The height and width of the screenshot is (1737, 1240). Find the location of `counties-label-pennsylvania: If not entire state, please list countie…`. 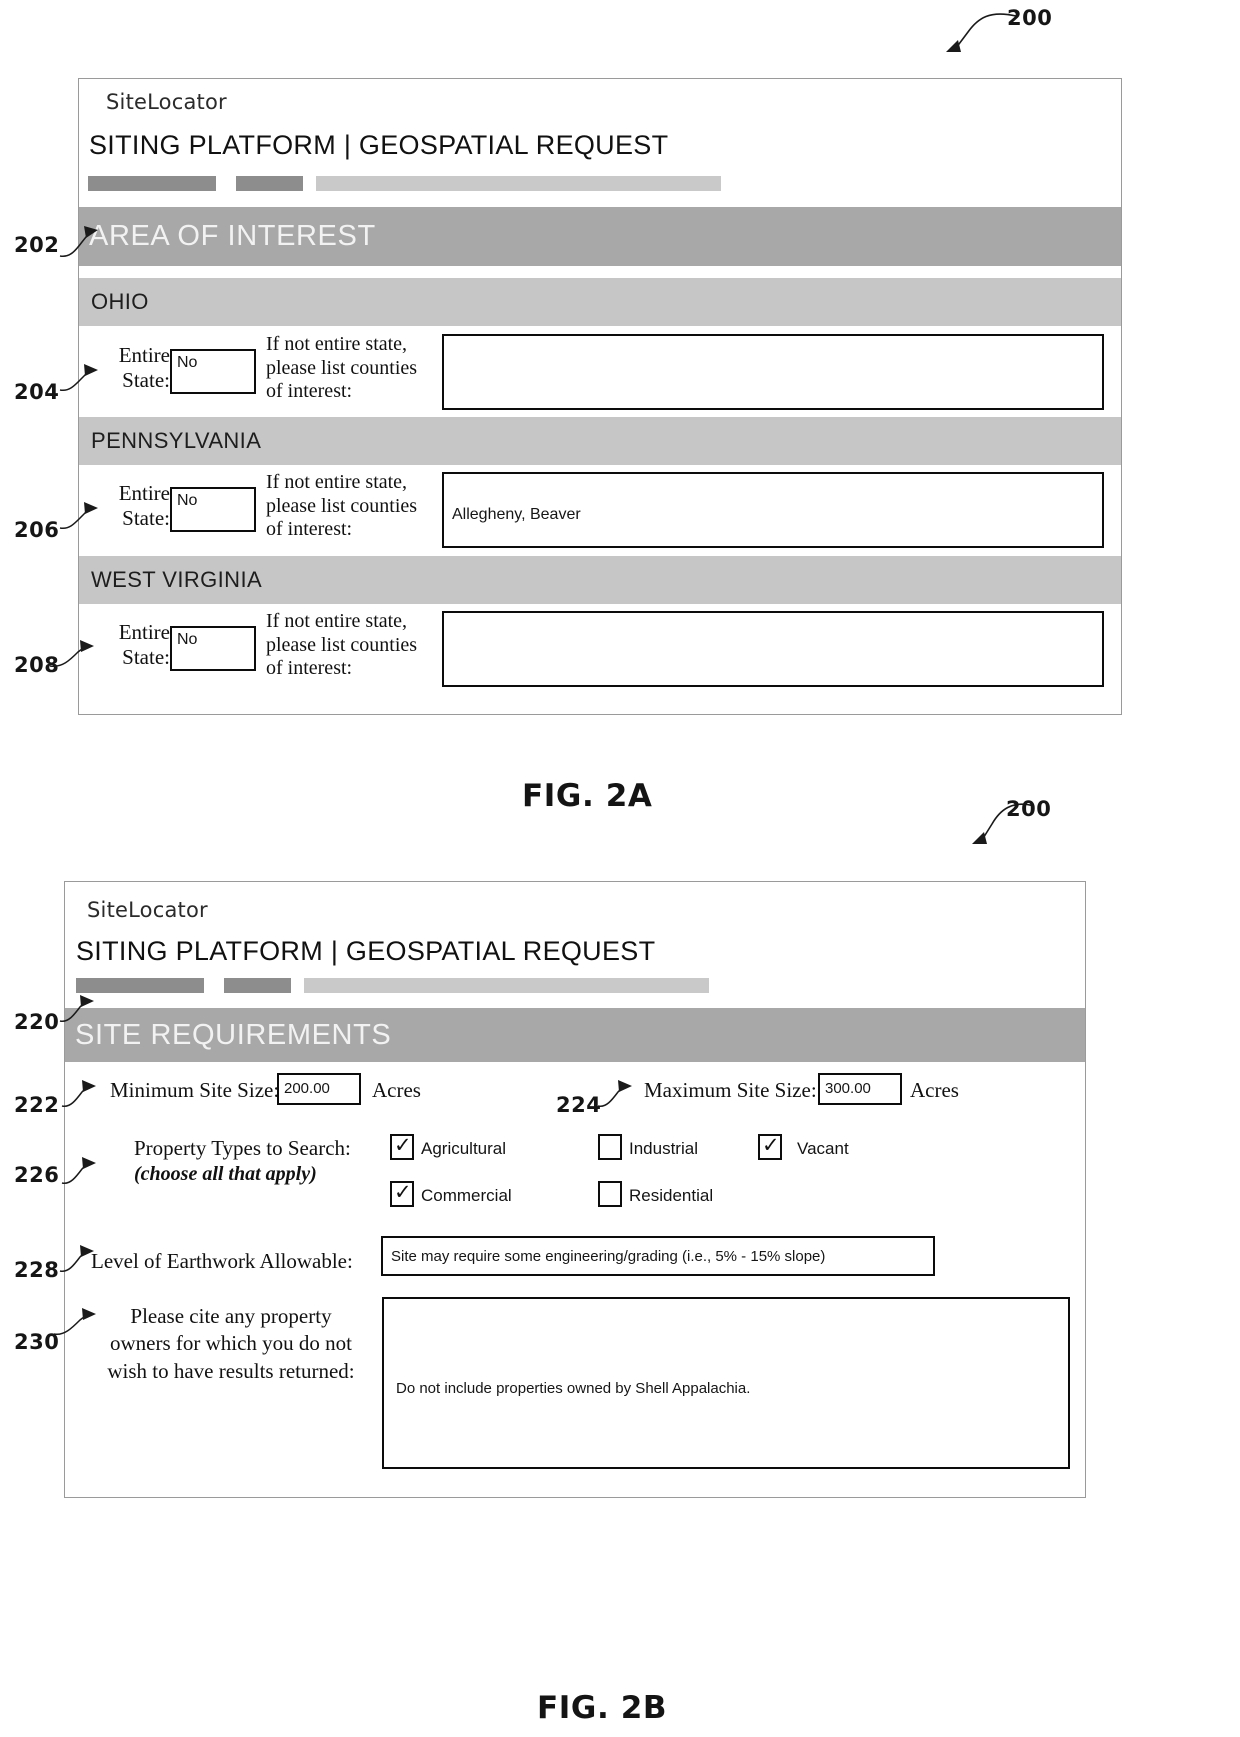

counties-label-pennsylvania: If not entire state, please list countie… is located at coordinates (352, 506).